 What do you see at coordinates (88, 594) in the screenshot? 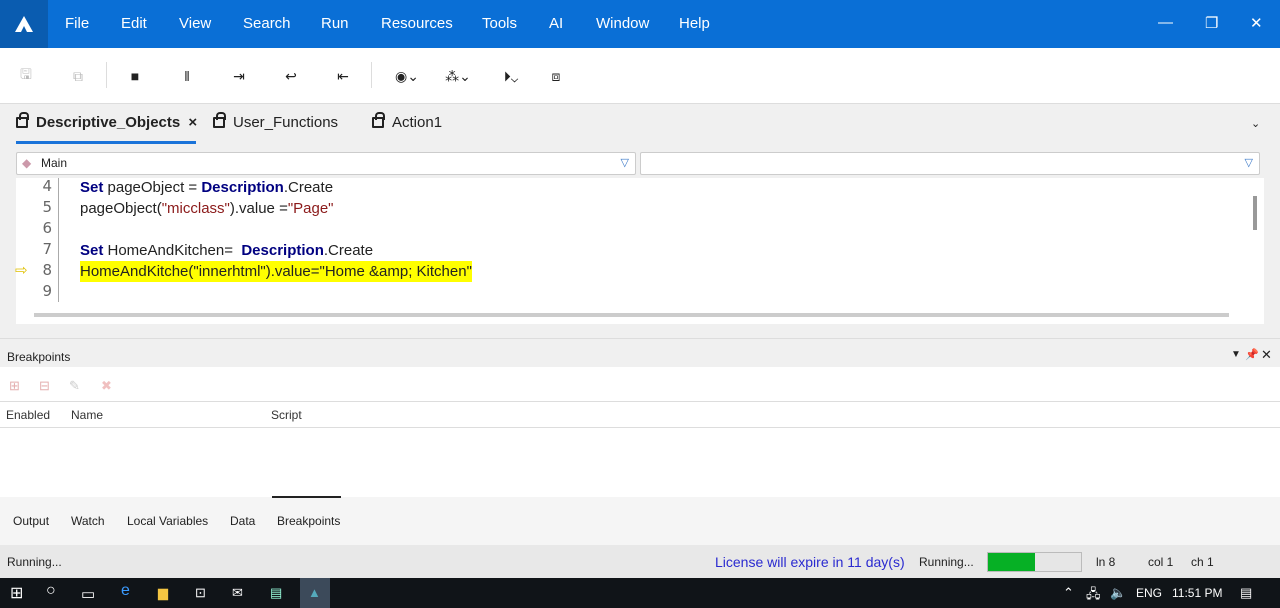
I see `task-view-icon: ▭` at bounding box center [88, 594].